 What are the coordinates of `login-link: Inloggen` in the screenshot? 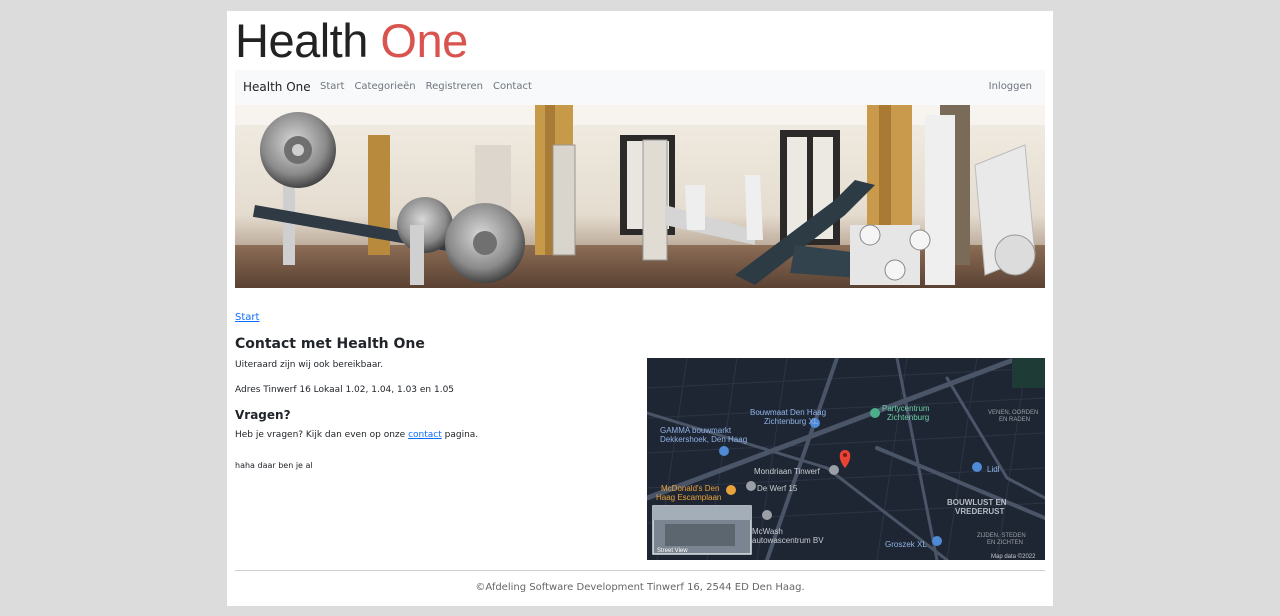 It's located at (1010, 86).